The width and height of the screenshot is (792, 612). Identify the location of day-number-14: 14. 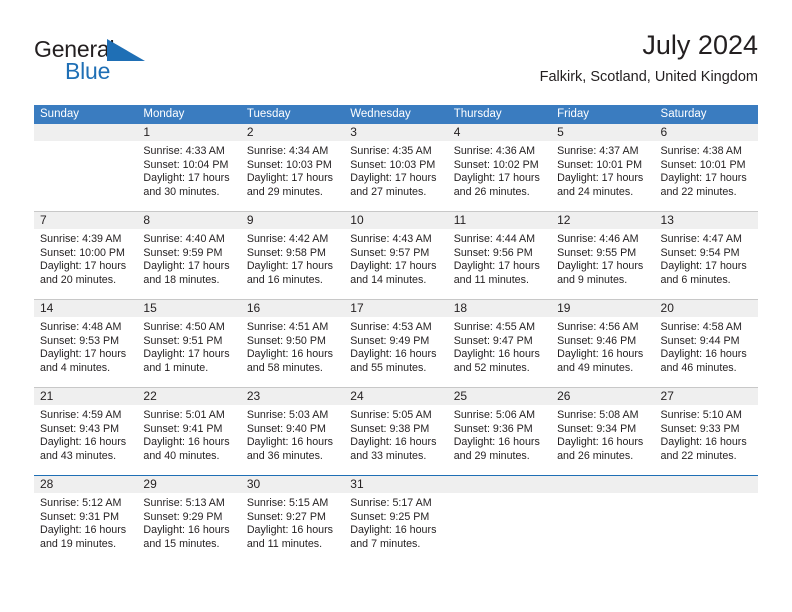
(85, 308).